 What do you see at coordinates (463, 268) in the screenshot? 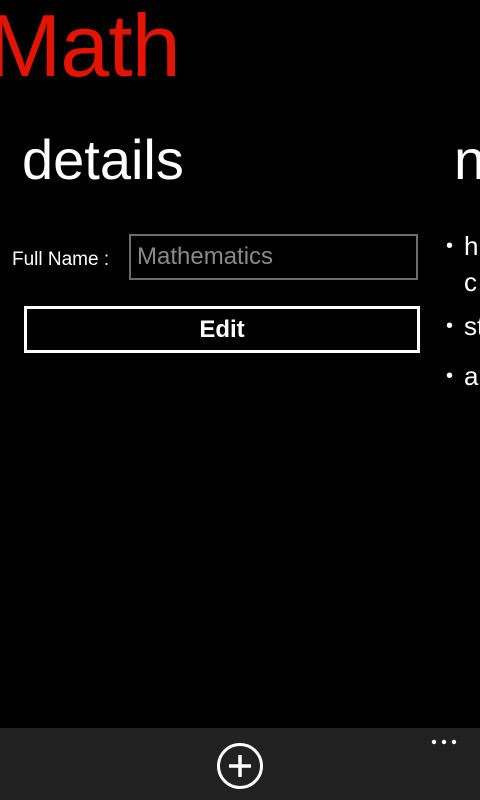
I see `list-item: • h c` at bounding box center [463, 268].